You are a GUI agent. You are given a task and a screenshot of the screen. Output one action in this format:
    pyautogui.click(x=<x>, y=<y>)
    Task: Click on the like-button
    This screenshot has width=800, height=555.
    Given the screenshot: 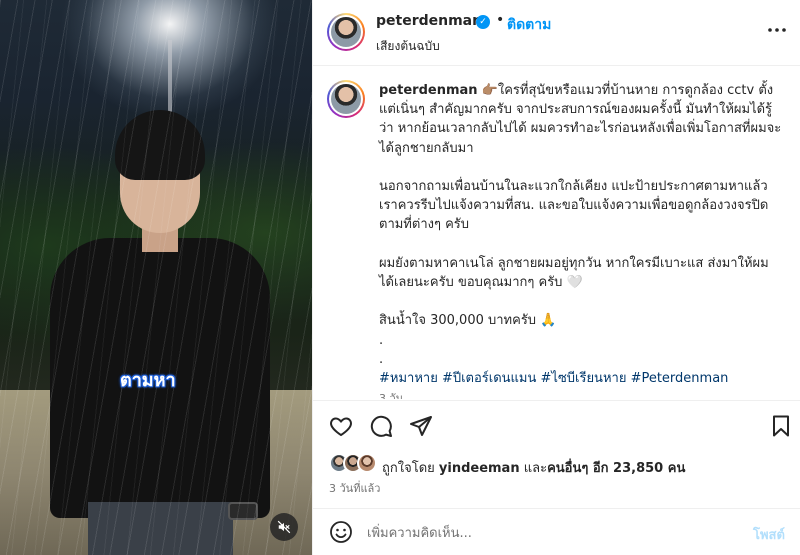 What is the action you would take?
    pyautogui.click(x=342, y=427)
    